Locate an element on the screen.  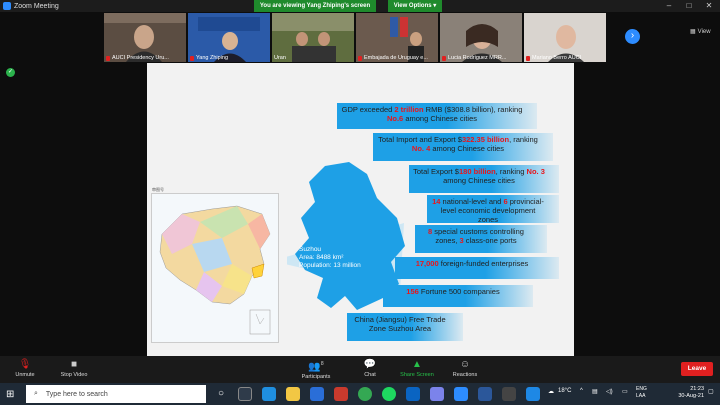
clock-time: 21:23 is located at coordinates (697, 389).